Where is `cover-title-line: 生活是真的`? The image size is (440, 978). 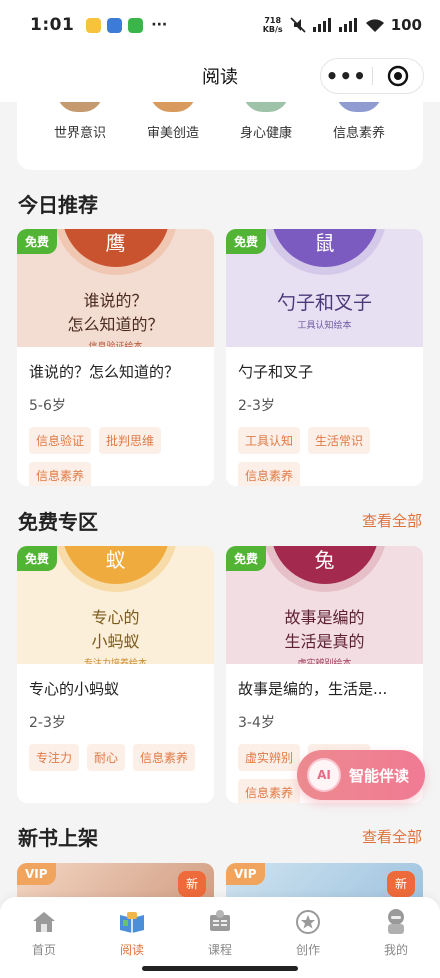 cover-title-line: 生活是真的 is located at coordinates (324, 641).